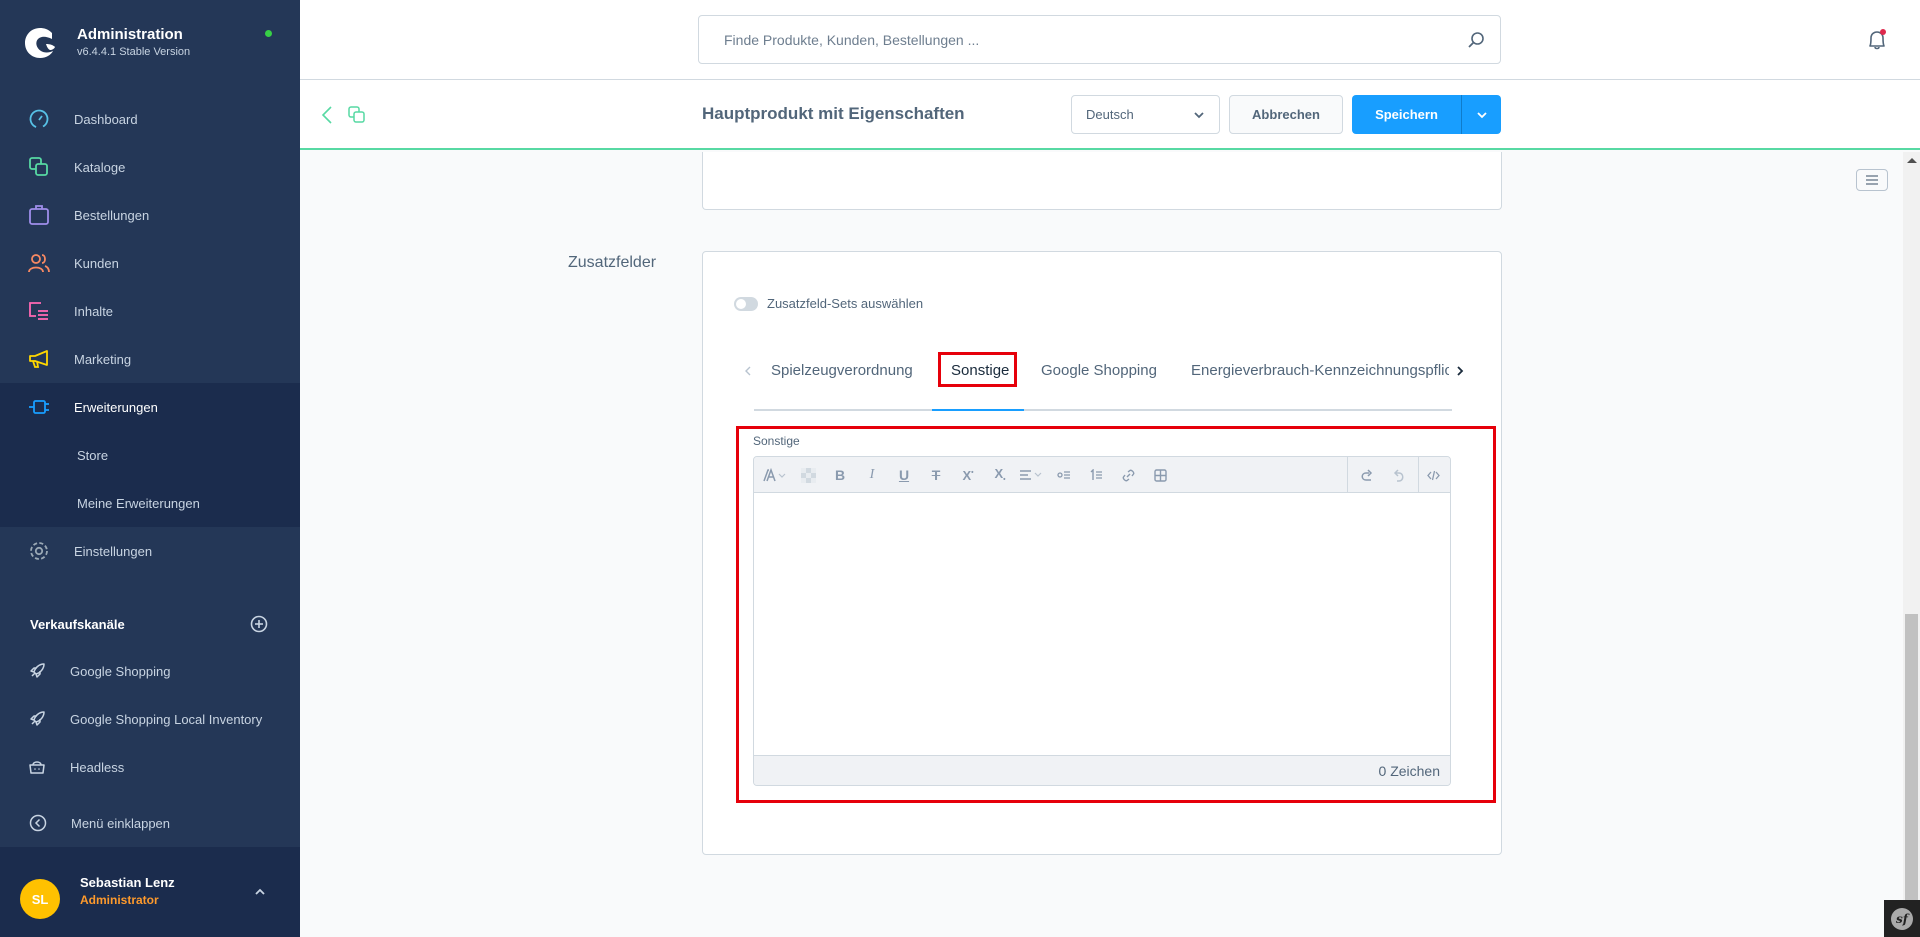 The image size is (1920, 937). What do you see at coordinates (1877, 40) in the screenshot?
I see `notification-bell-icon` at bounding box center [1877, 40].